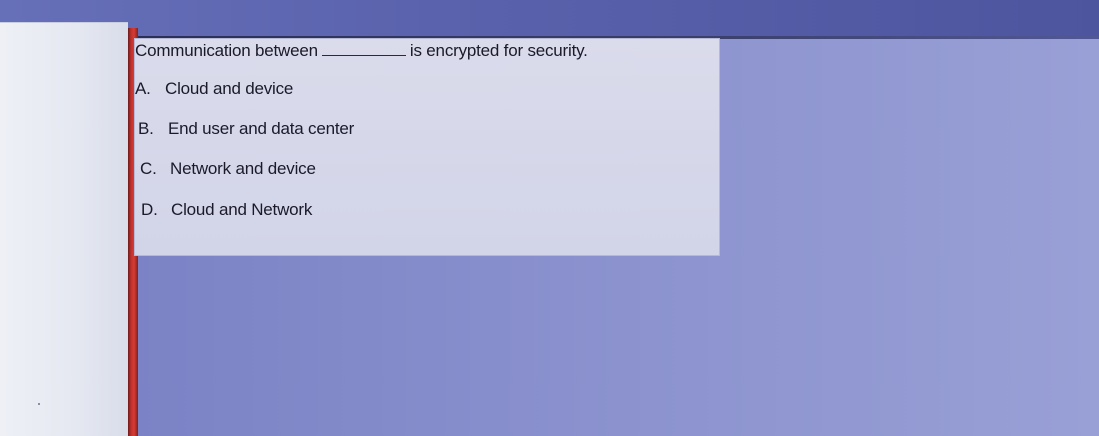  I want to click on option-a: A. Cloud and device, so click(214, 89).